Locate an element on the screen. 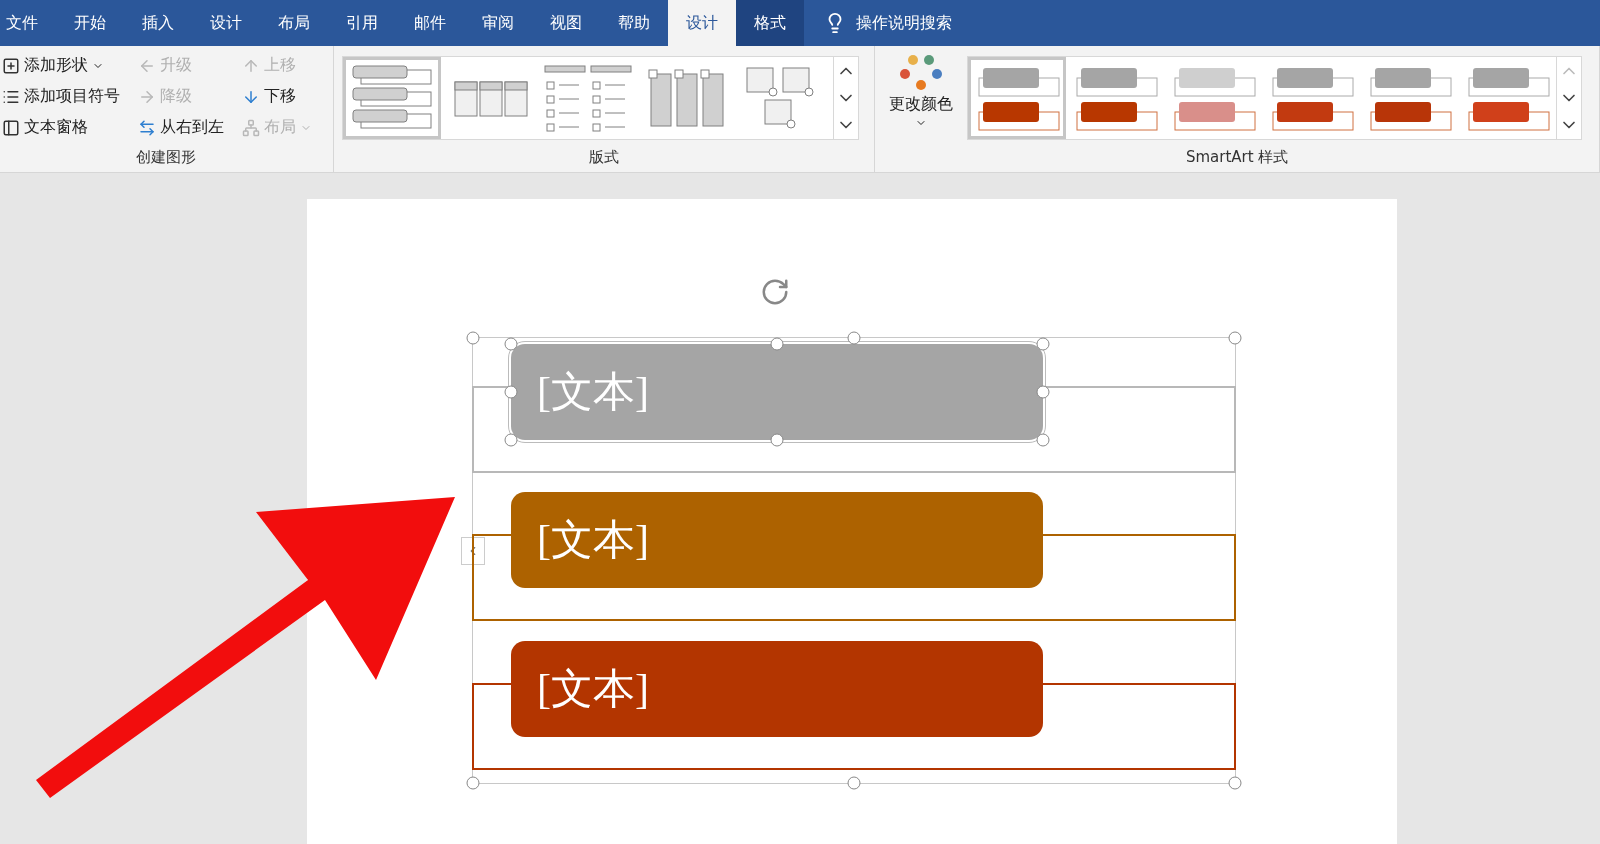 The image size is (1600, 844). ribbon-tab: 插入 is located at coordinates (158, 23).